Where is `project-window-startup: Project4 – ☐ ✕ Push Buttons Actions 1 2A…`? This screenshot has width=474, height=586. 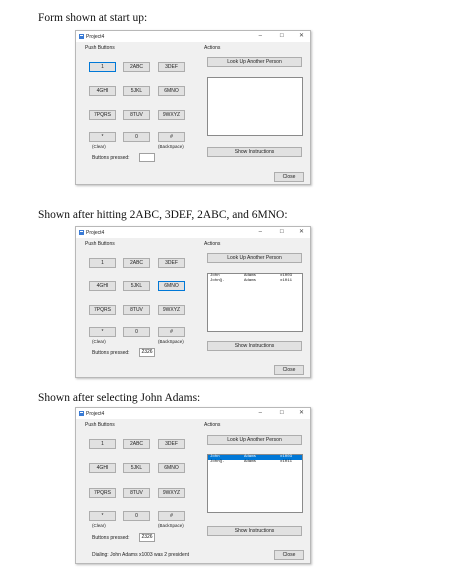 project-window-startup: Project4 – ☐ ✕ Push Buttons Actions 1 2A… is located at coordinates (193, 107).